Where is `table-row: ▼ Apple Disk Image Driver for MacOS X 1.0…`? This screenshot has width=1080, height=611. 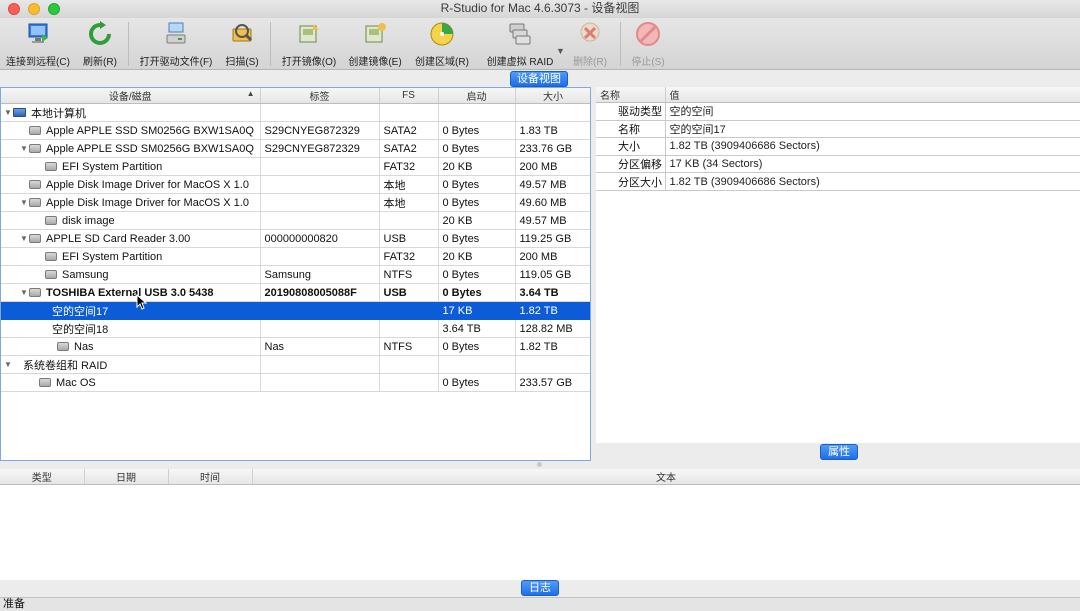
table-row: ▼ Apple Disk Image Driver for MacOS X 1.0… is located at coordinates (295, 202).